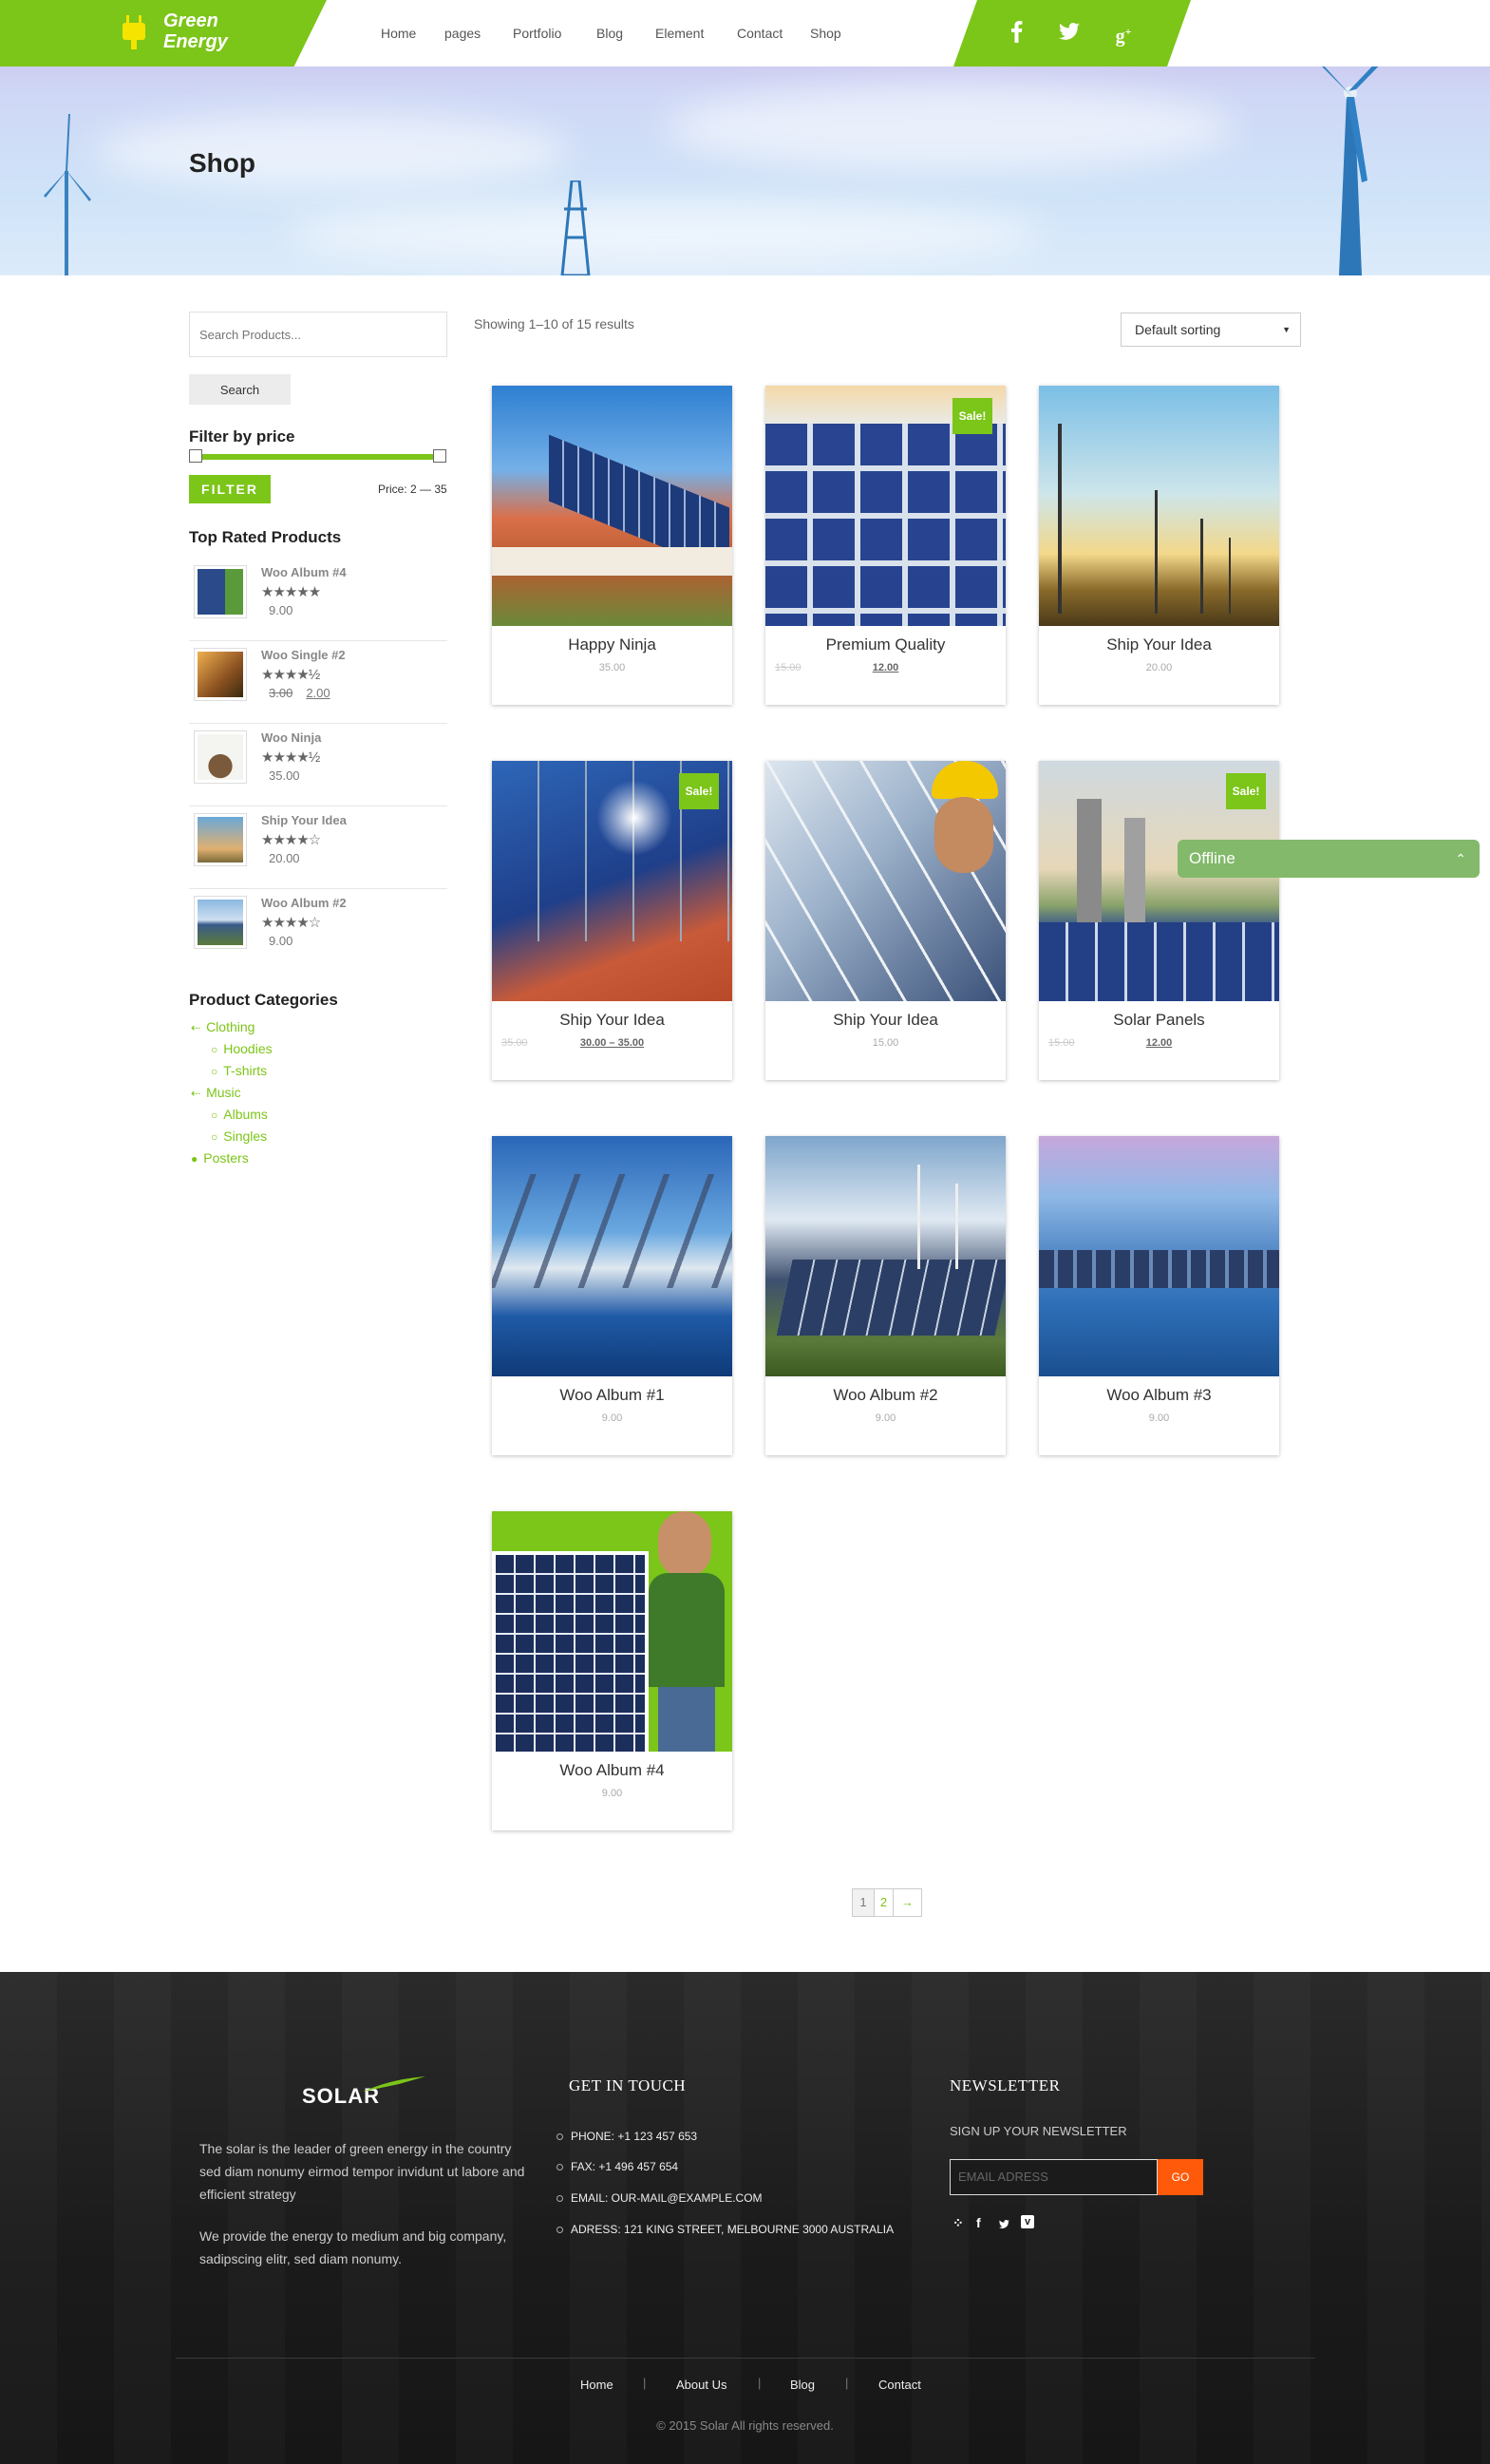 The height and width of the screenshot is (2464, 1490). I want to click on product-card: Woo Album #1 9.00, so click(612, 1295).